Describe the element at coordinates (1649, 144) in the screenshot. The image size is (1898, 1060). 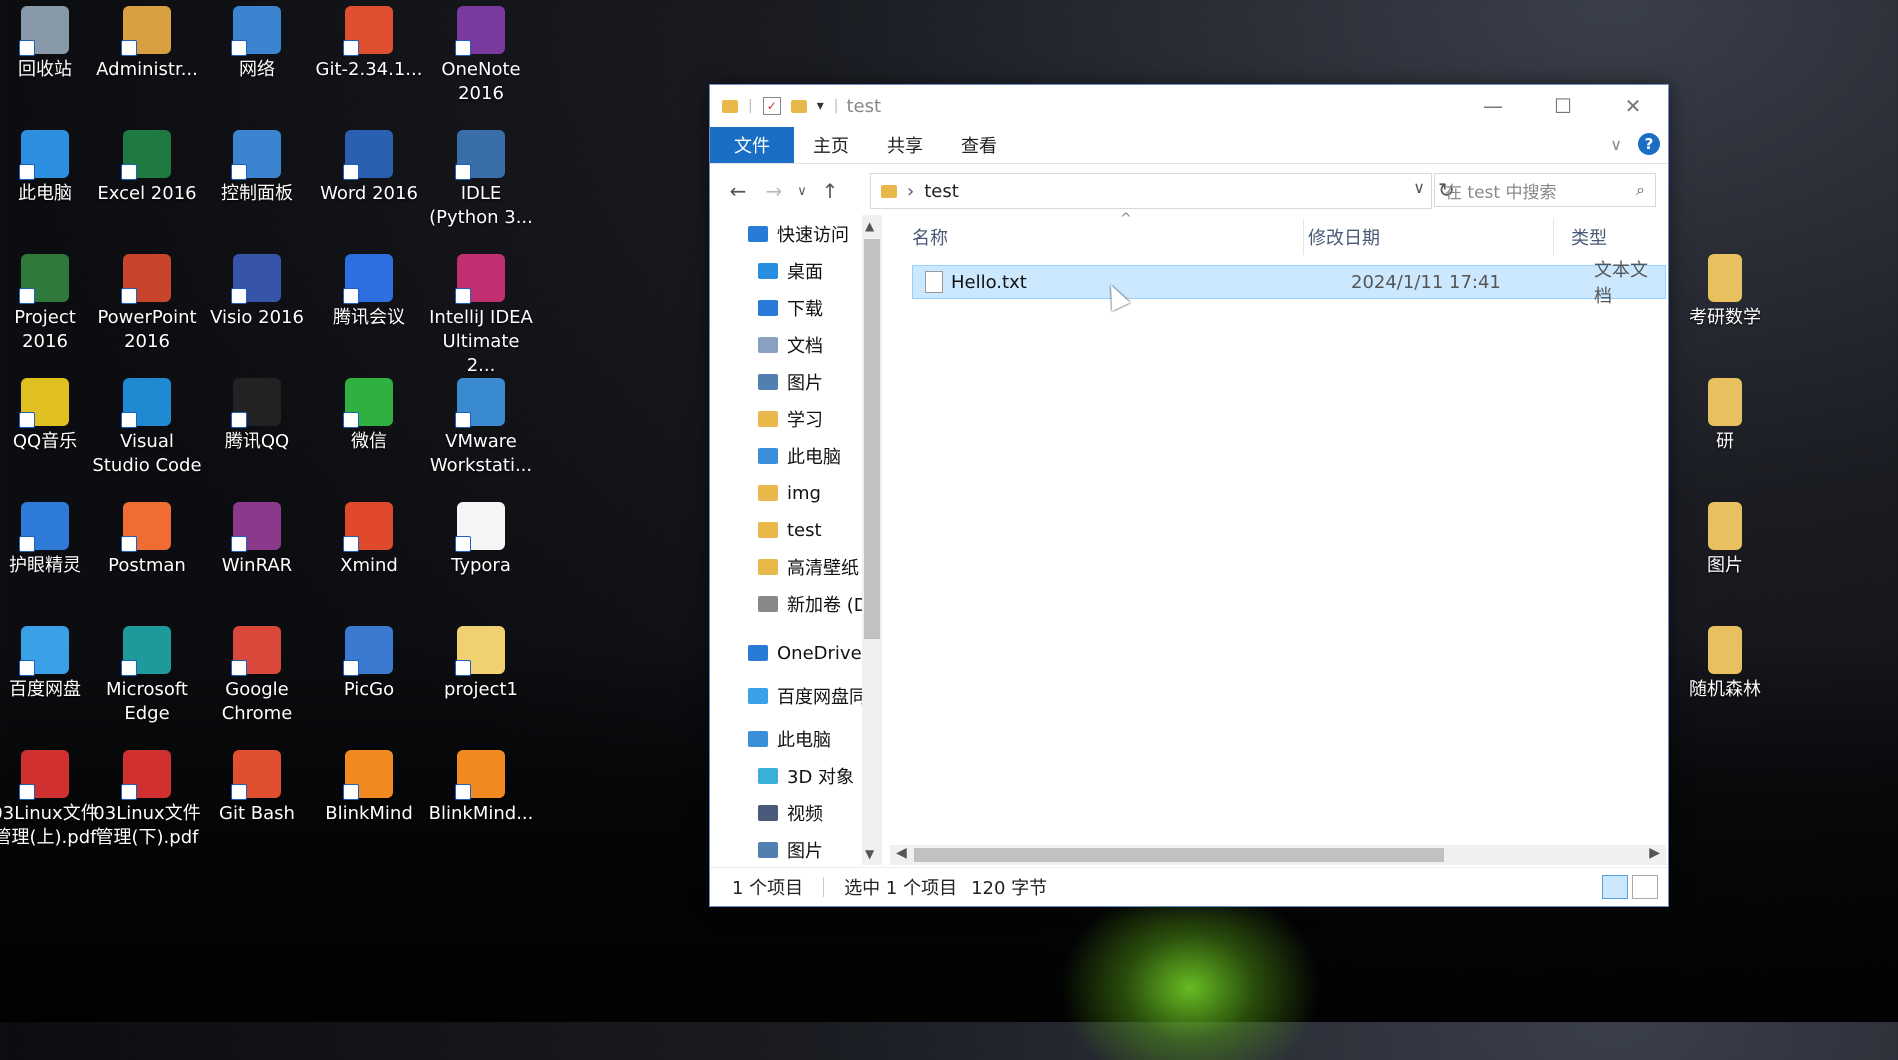
I see `help-icon: ?` at that location.